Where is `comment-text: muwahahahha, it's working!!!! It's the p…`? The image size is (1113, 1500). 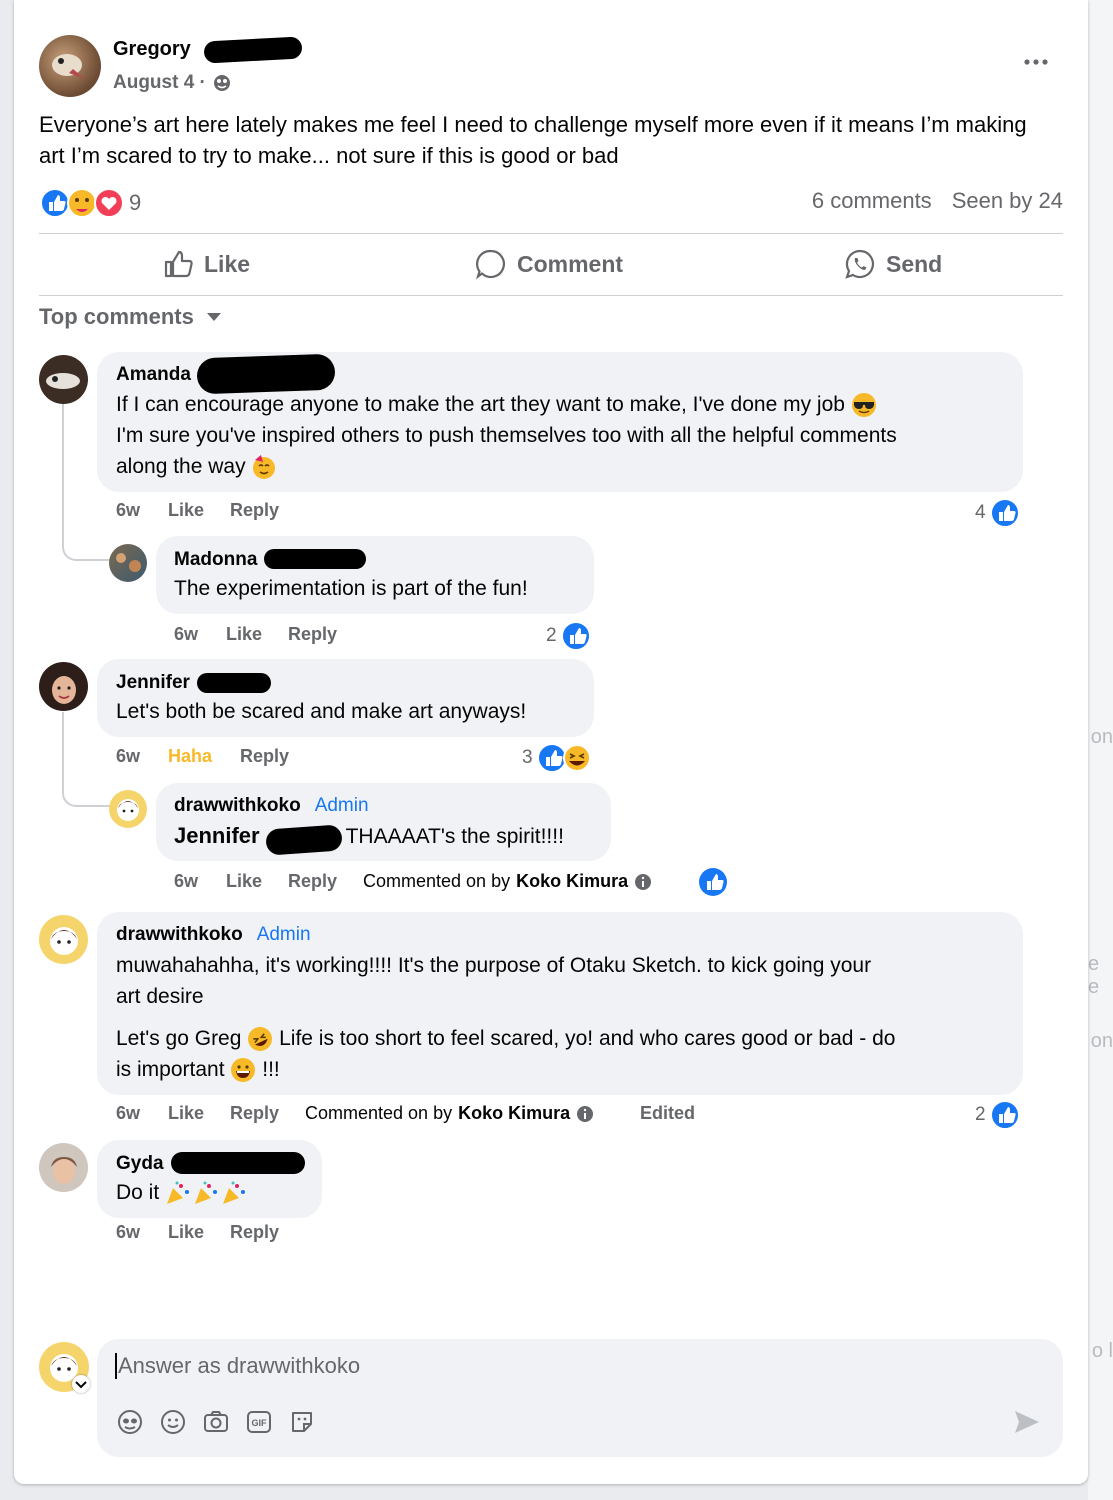
comment-text: muwahahahha, it's working!!!! It's the p… is located at coordinates (566, 1017).